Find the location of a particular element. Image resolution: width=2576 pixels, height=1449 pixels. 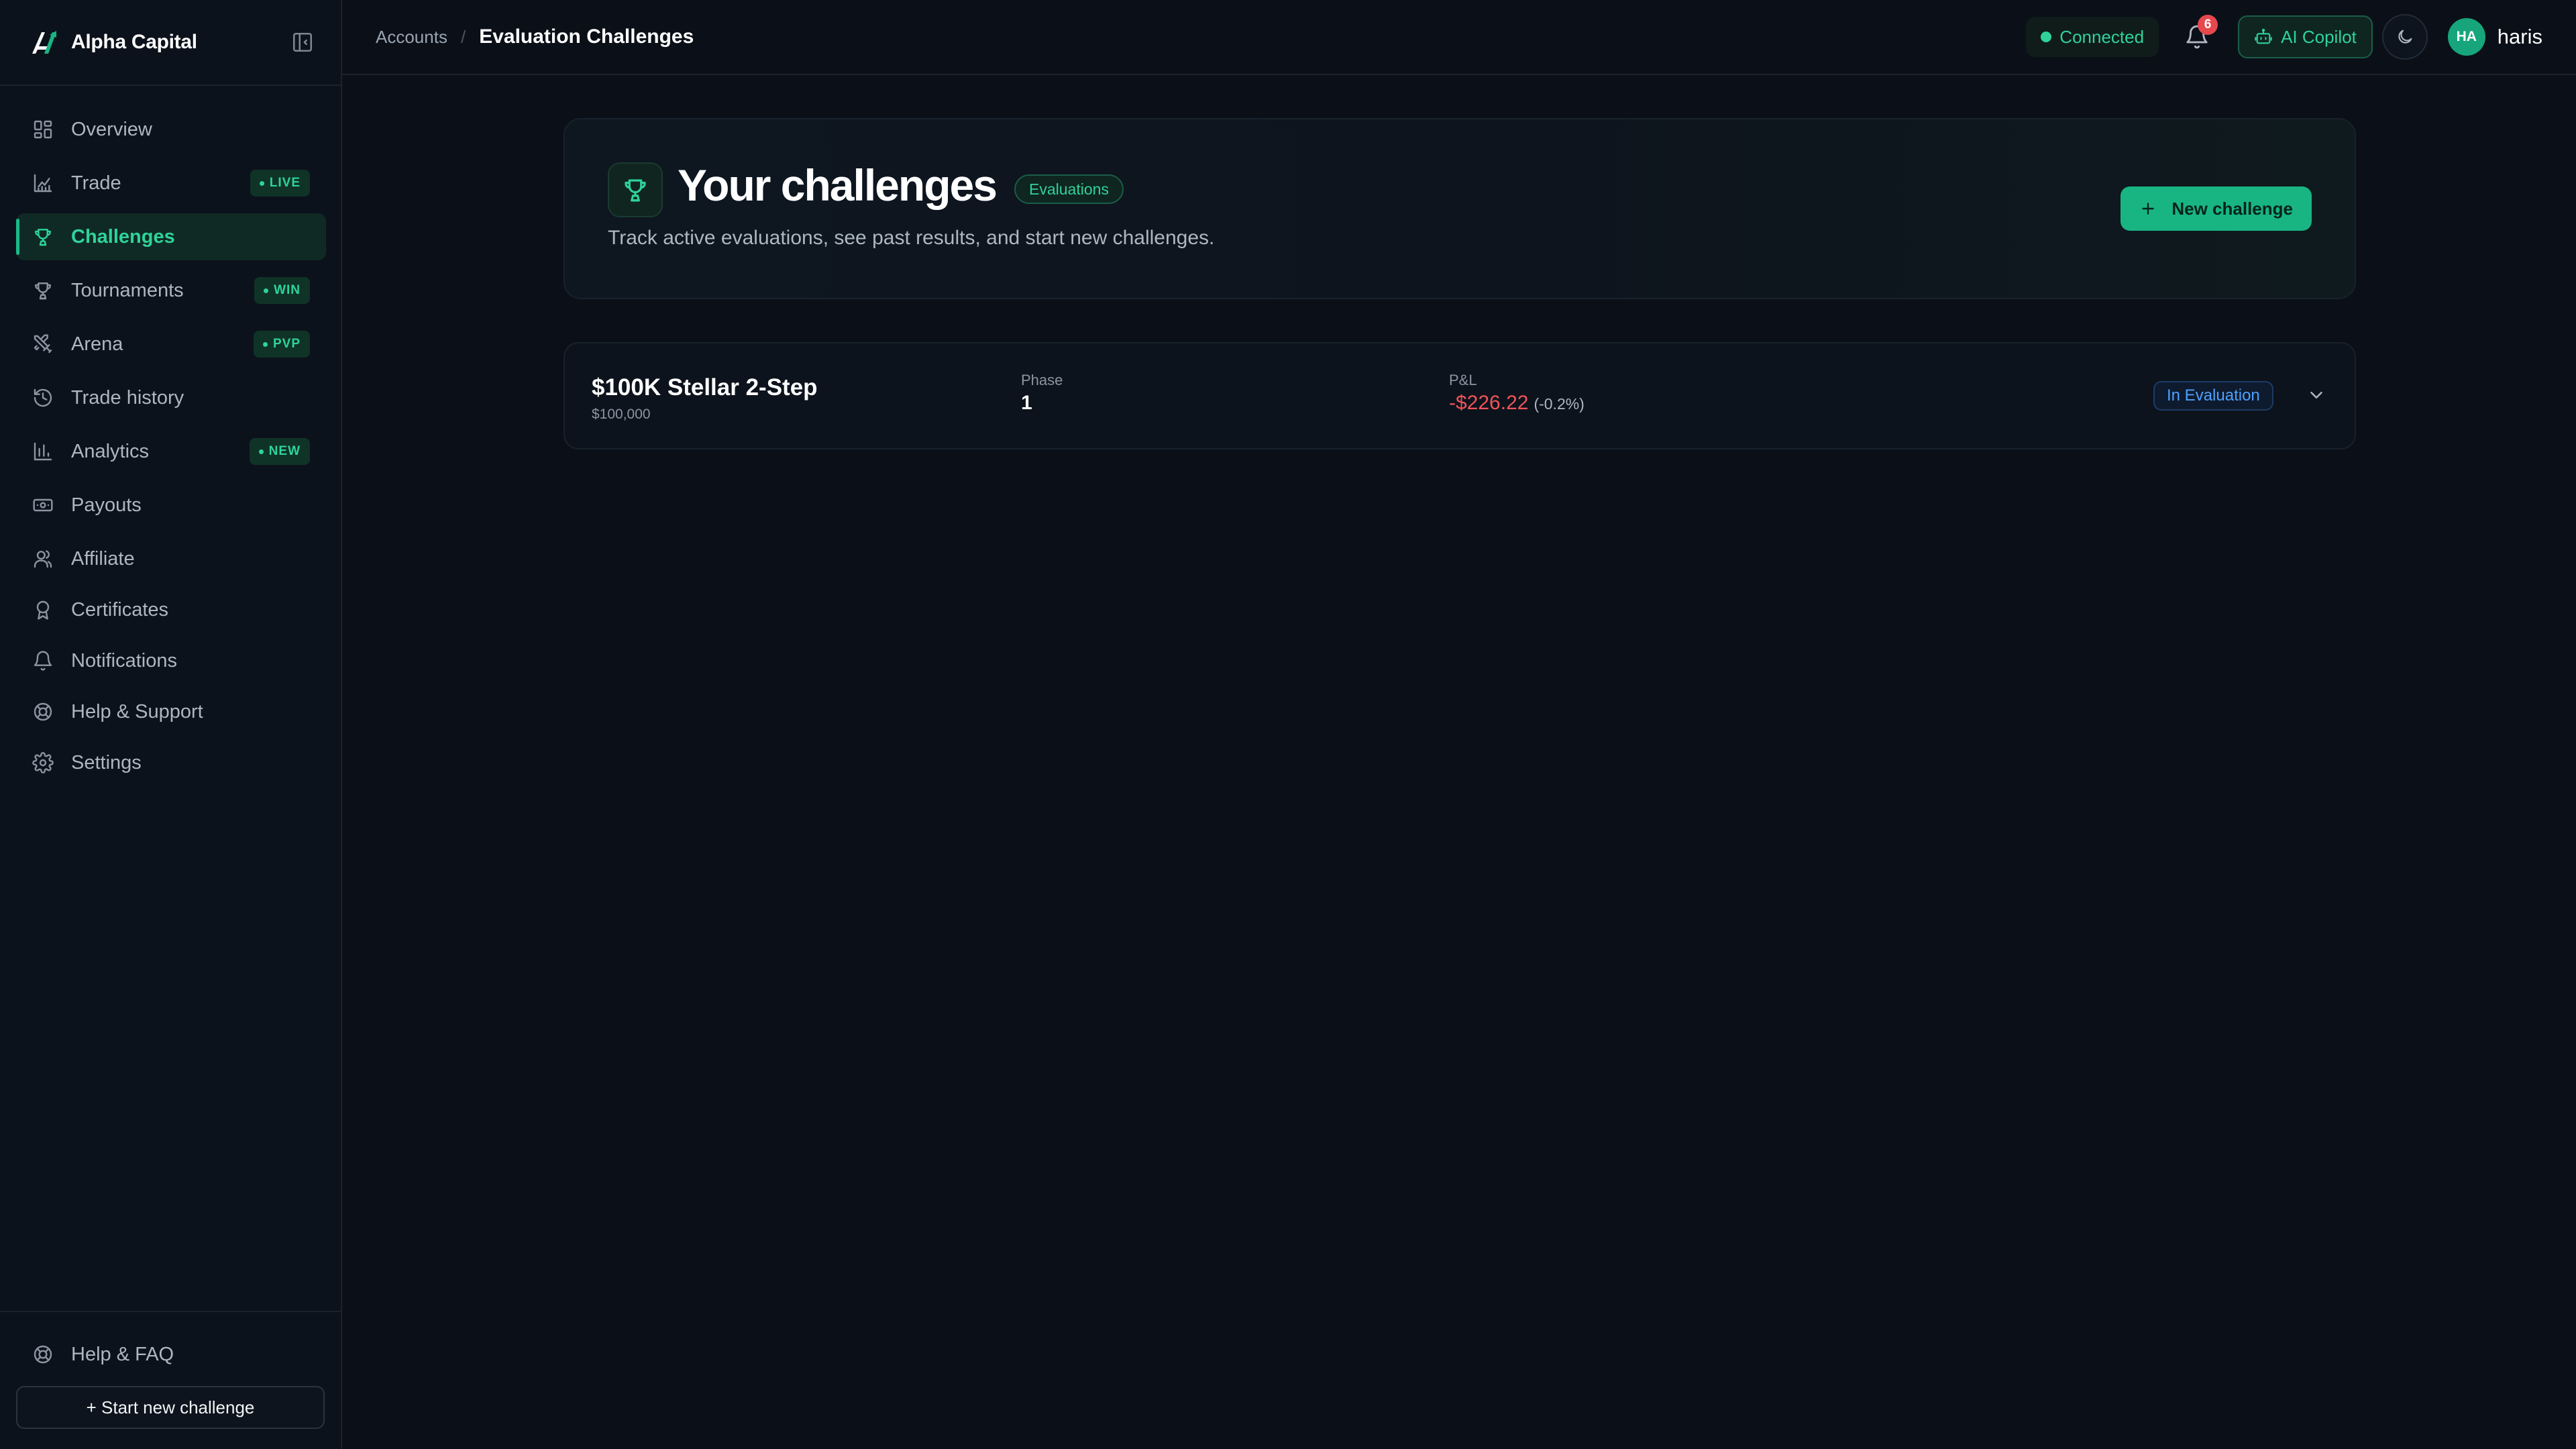

sidebar-item-label: Trade is located at coordinates (96, 183).